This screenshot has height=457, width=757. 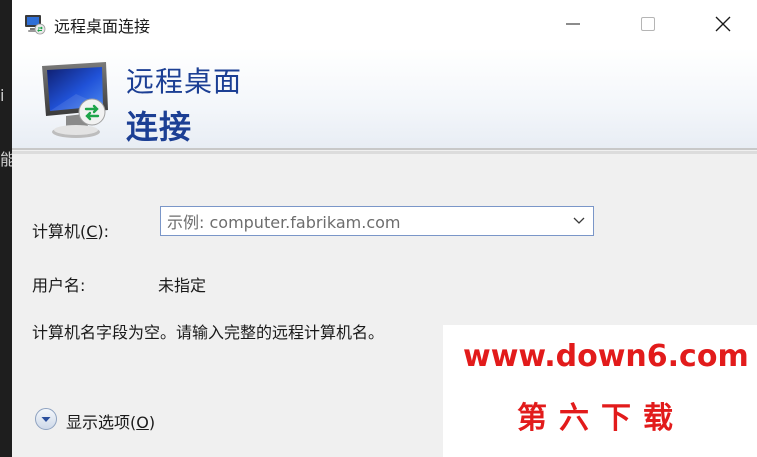 What do you see at coordinates (111, 422) in the screenshot?
I see `show-options-label: 显示选项(O)` at bounding box center [111, 422].